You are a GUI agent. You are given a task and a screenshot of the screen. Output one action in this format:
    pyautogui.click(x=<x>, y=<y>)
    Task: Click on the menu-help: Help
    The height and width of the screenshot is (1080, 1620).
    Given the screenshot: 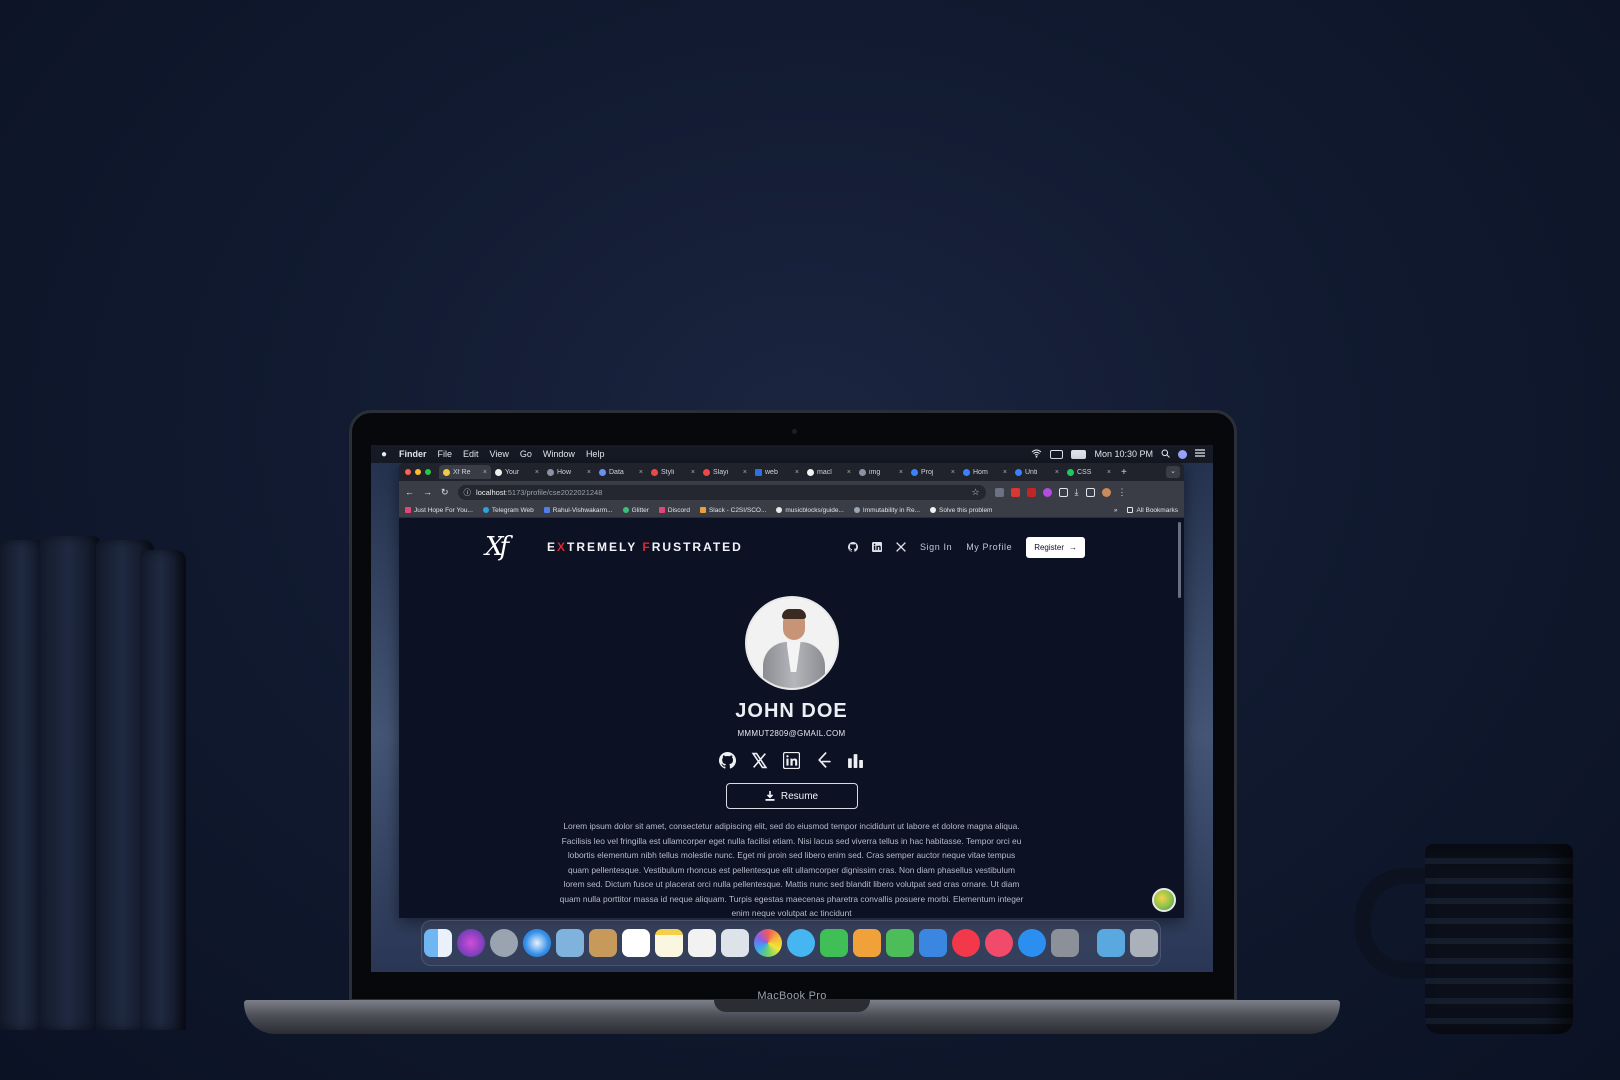 What is the action you would take?
    pyautogui.click(x=595, y=454)
    